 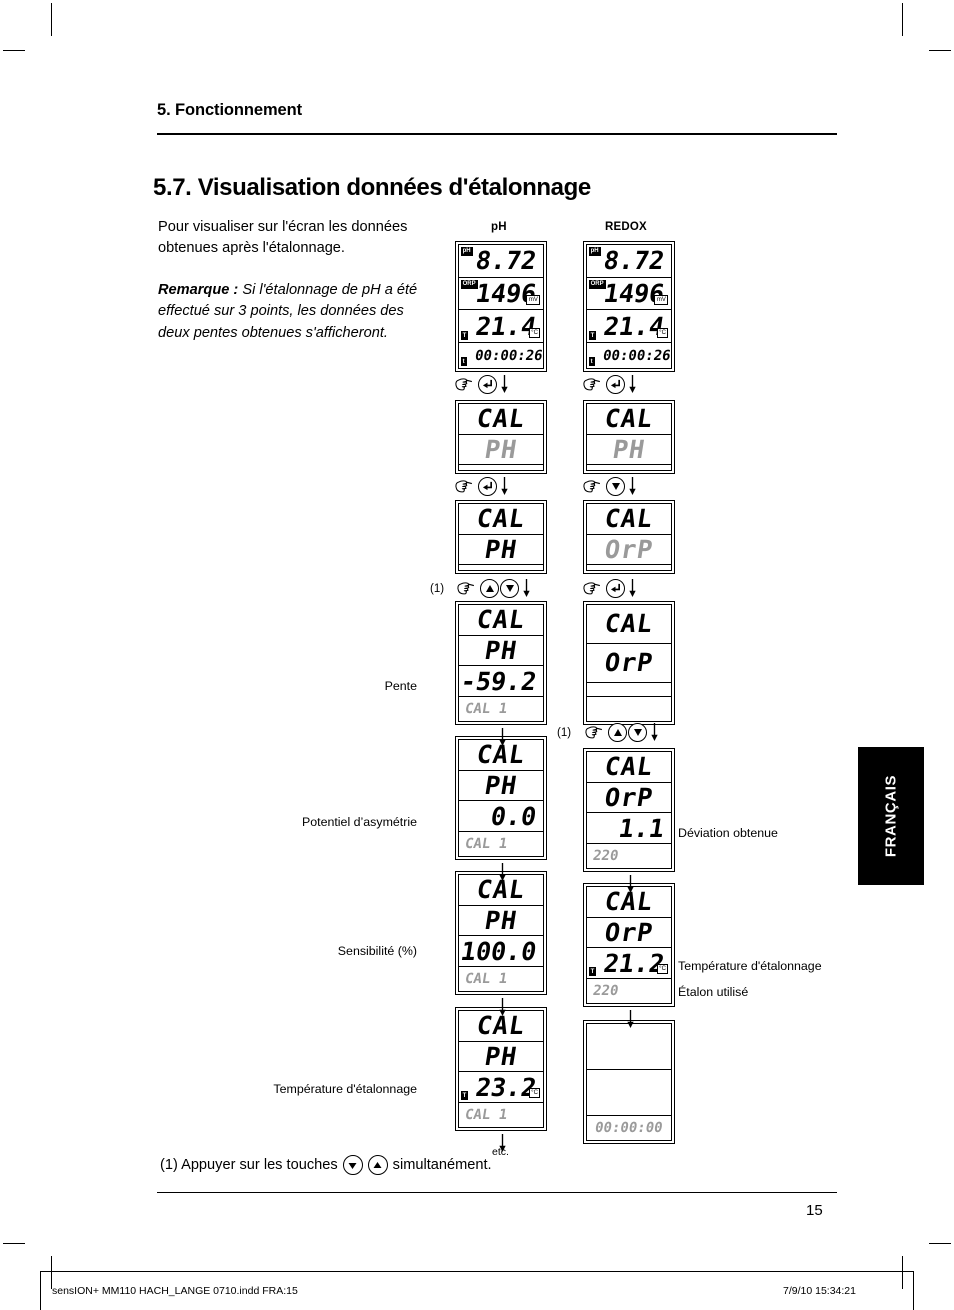 I want to click on lcd-display: 00:00:00, so click(x=629, y=1082).